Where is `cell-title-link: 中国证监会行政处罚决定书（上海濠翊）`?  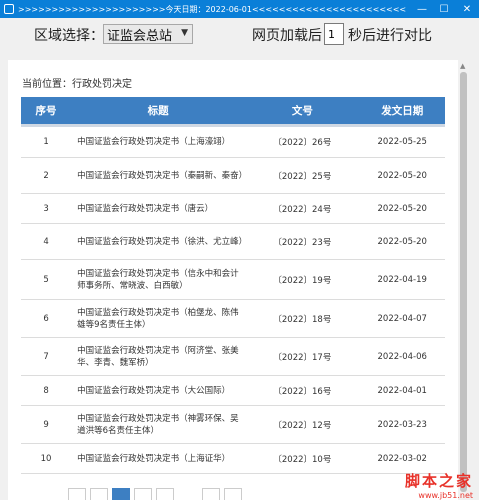
cell-title-link: 中国证监会行政处罚决定书（上海濠翊） is located at coordinates (158, 141).